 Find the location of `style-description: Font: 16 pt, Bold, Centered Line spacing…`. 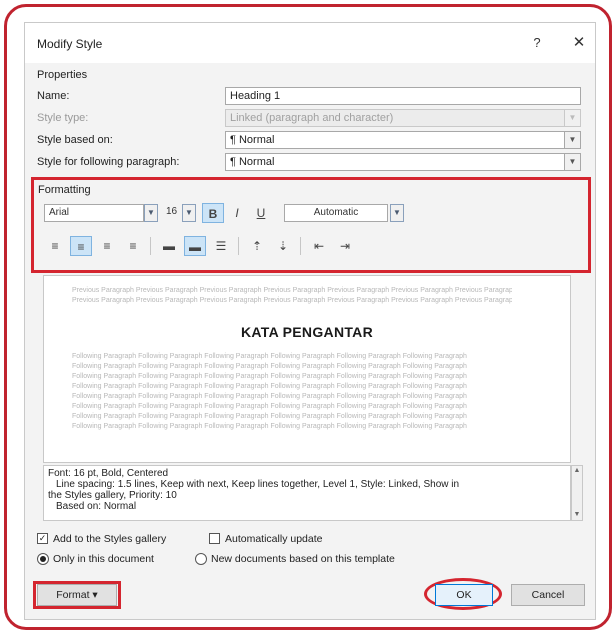

style-description: Font: 16 pt, Bold, Centered Line spacing… is located at coordinates (307, 493).